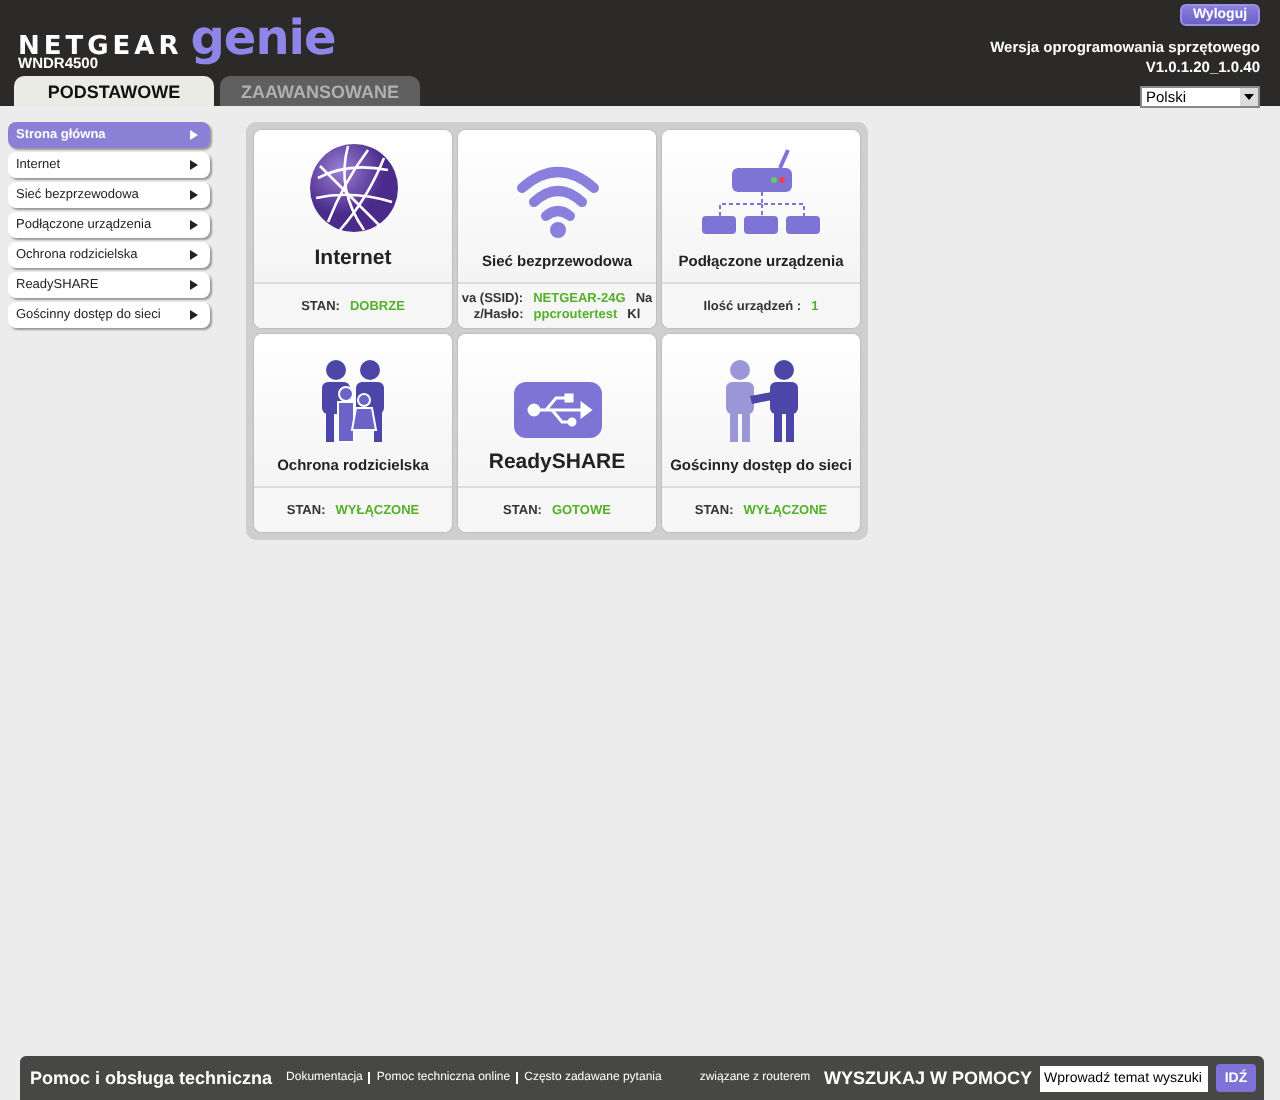  What do you see at coordinates (557, 462) in the screenshot?
I see `tile-title: ReadySHARE` at bounding box center [557, 462].